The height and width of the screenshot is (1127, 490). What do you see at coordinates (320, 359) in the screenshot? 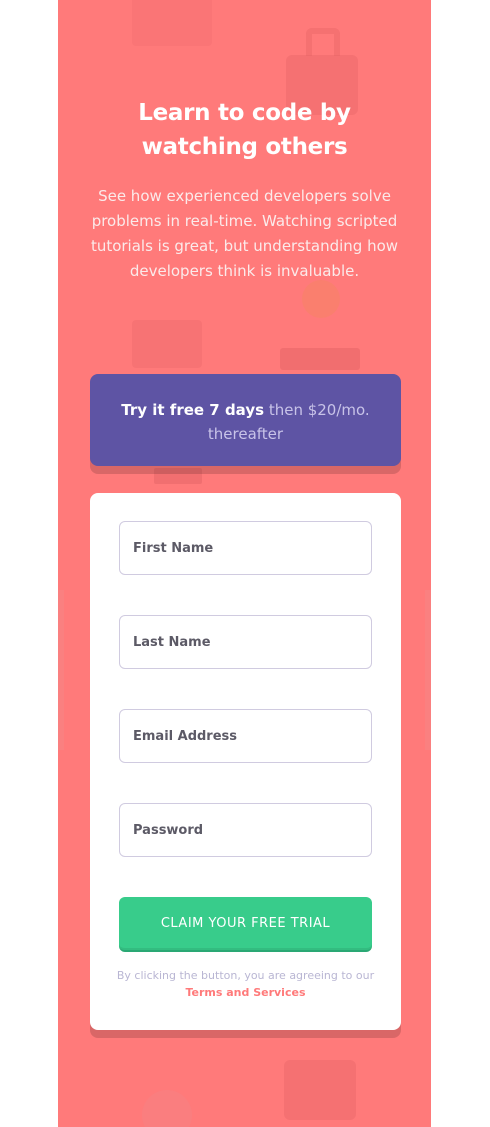
I see `browser-window-icon` at bounding box center [320, 359].